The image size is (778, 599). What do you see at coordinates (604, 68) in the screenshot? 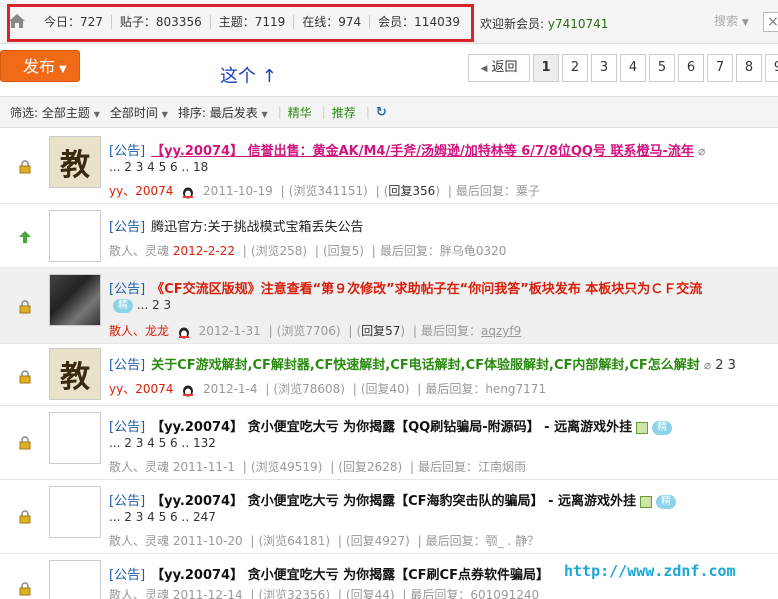
I see `page-3: 3` at bounding box center [604, 68].